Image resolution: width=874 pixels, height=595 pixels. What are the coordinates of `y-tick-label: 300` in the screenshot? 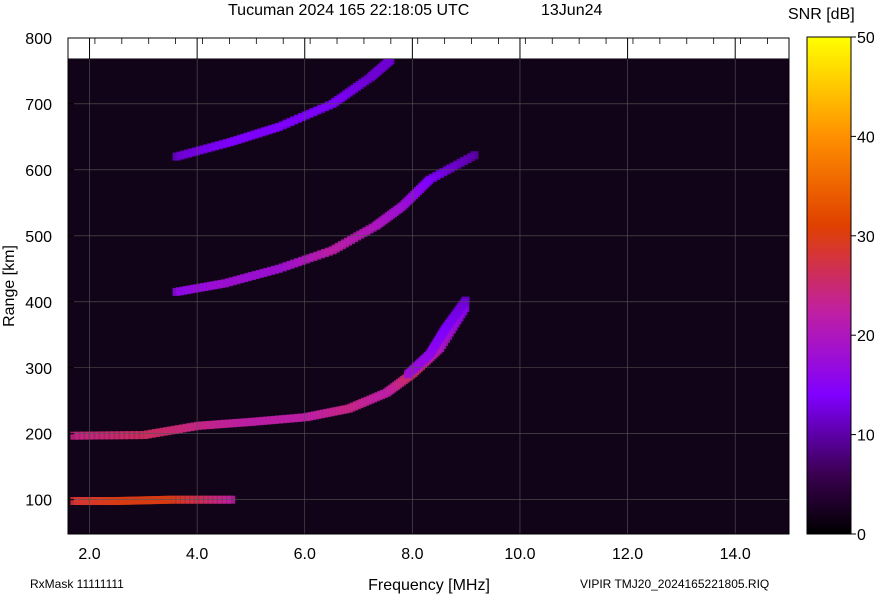 It's located at (38, 369).